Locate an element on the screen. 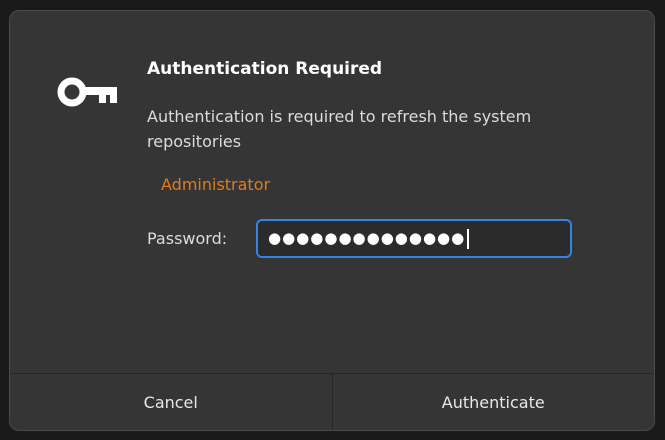 The width and height of the screenshot is (665, 440). user-name: Administrator is located at coordinates (216, 184).